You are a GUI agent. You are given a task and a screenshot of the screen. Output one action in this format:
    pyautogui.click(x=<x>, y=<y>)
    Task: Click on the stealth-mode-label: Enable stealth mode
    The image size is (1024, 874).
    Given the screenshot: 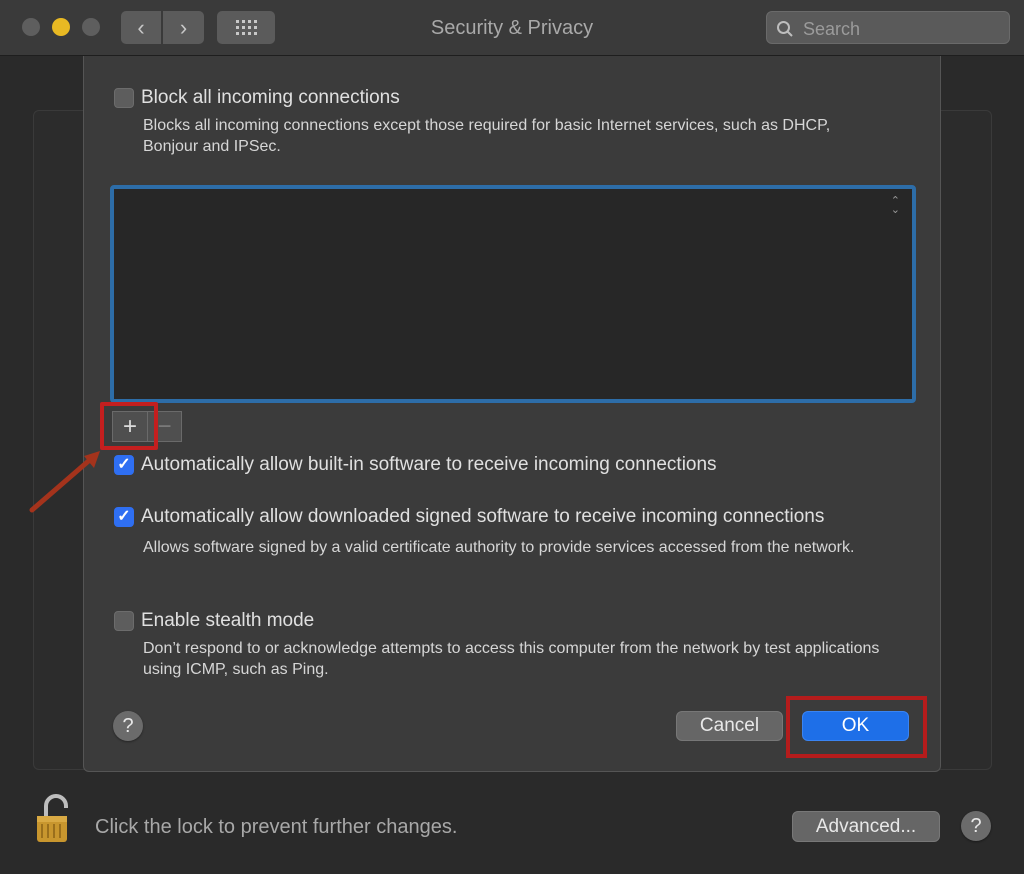 What is the action you would take?
    pyautogui.click(x=228, y=620)
    